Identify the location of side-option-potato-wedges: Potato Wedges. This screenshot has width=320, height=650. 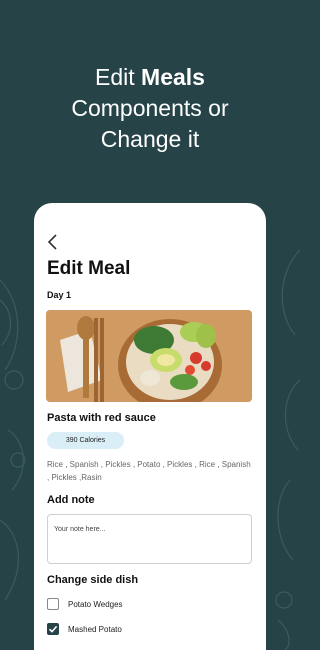
(85, 604).